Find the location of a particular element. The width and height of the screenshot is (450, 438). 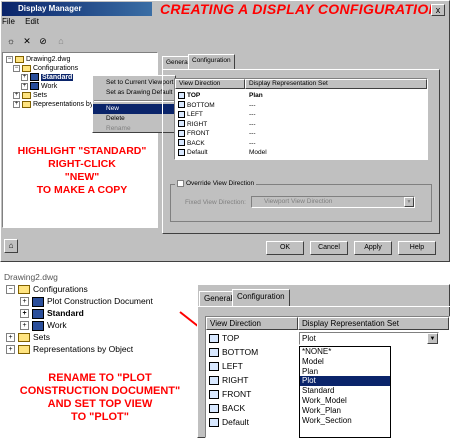

dropdown-option: Model is located at coordinates (345, 362).